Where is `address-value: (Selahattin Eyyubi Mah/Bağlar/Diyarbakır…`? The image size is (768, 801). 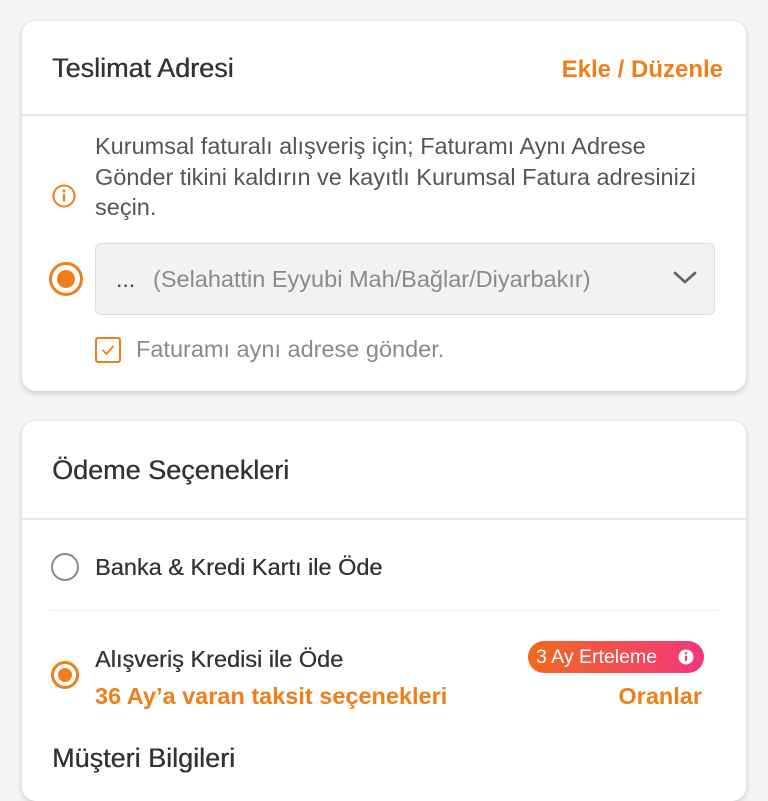 address-value: (Selahattin Eyyubi Mah/Bağlar/Diyarbakır… is located at coordinates (372, 279).